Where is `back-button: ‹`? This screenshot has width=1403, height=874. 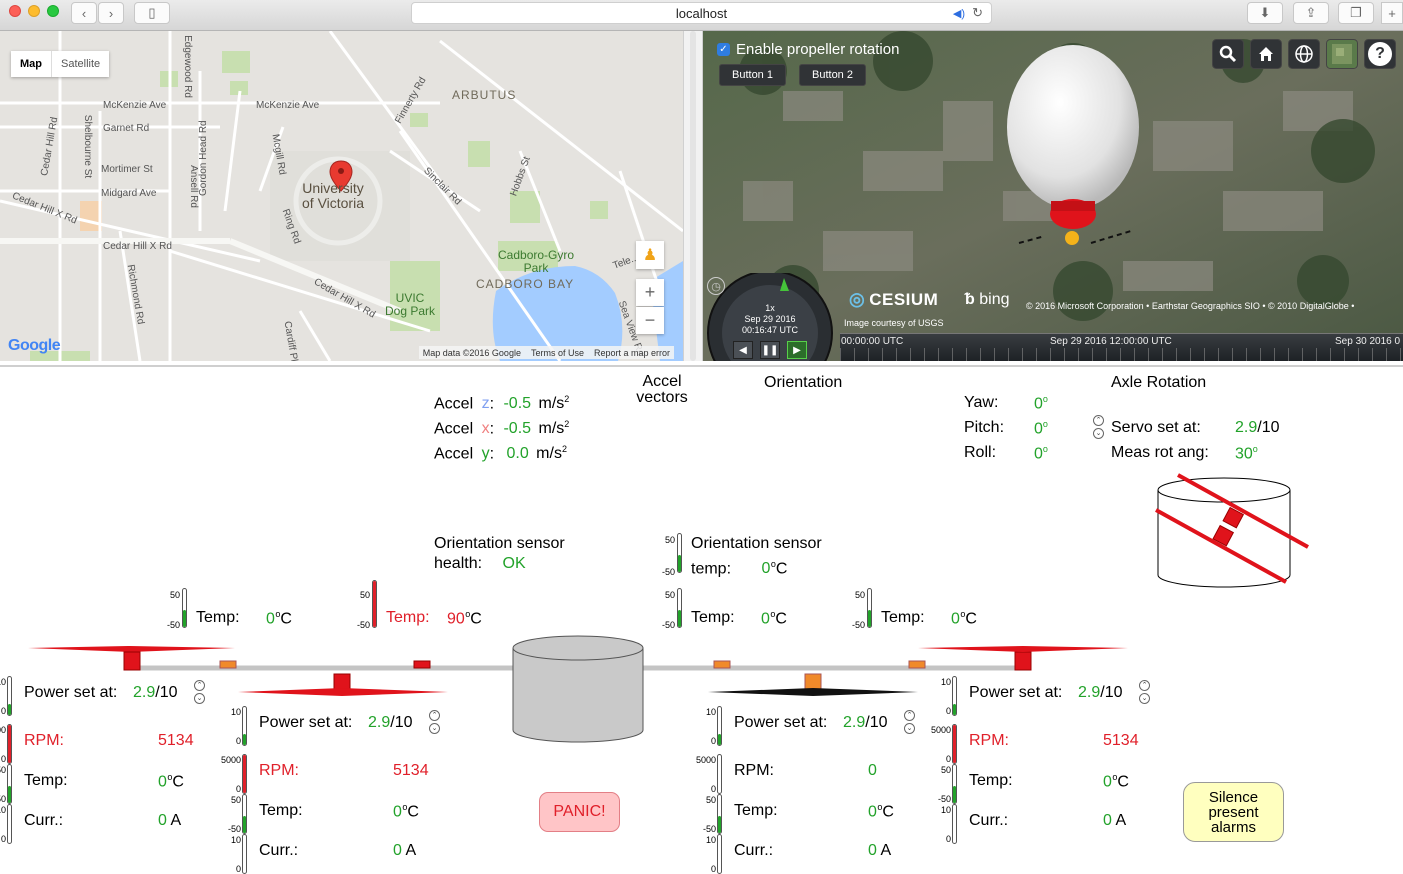
back-button: ‹ is located at coordinates (84, 13).